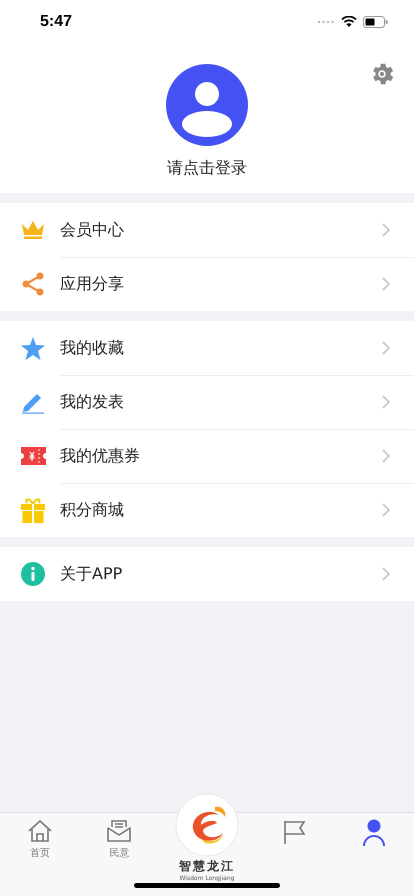 The height and width of the screenshot is (896, 414). Describe the element at coordinates (206, 825) in the screenshot. I see `logo-emblem-icon` at that location.